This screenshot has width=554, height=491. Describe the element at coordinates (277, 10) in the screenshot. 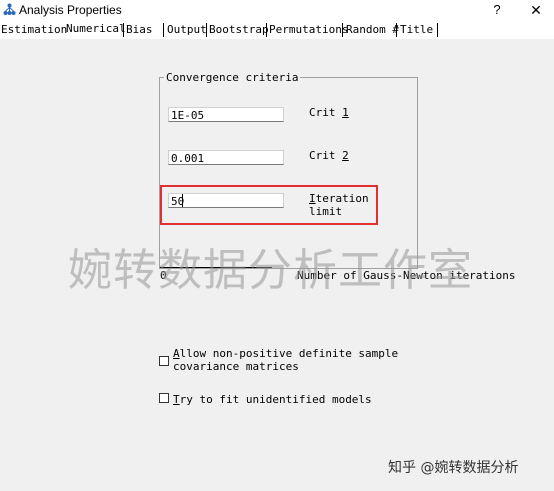

I see `title-bar: Analysis Properties ? ✕` at that location.